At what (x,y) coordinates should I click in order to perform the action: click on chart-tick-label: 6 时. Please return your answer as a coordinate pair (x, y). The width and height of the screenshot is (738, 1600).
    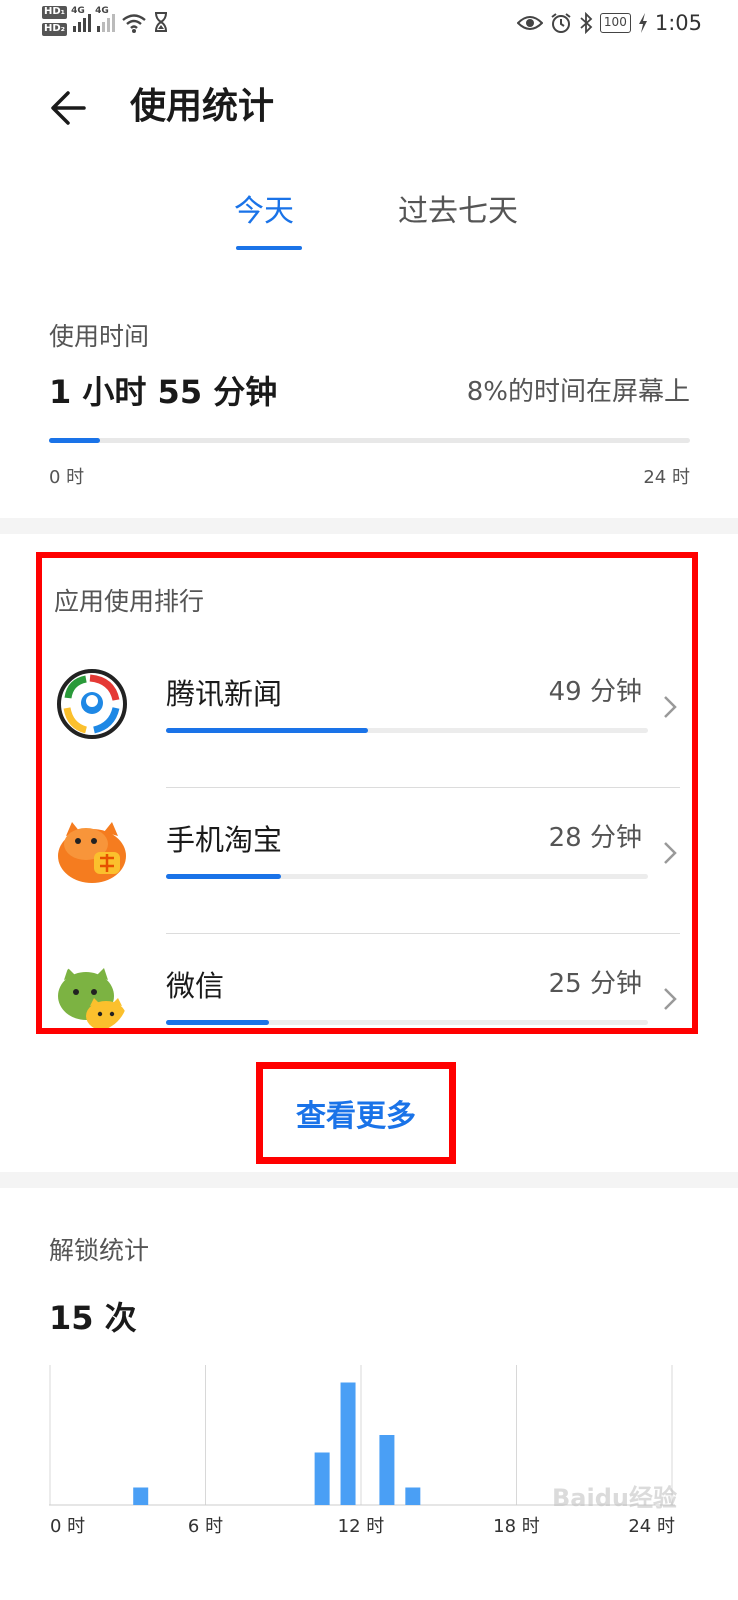
    Looking at the image, I should click on (205, 1526).